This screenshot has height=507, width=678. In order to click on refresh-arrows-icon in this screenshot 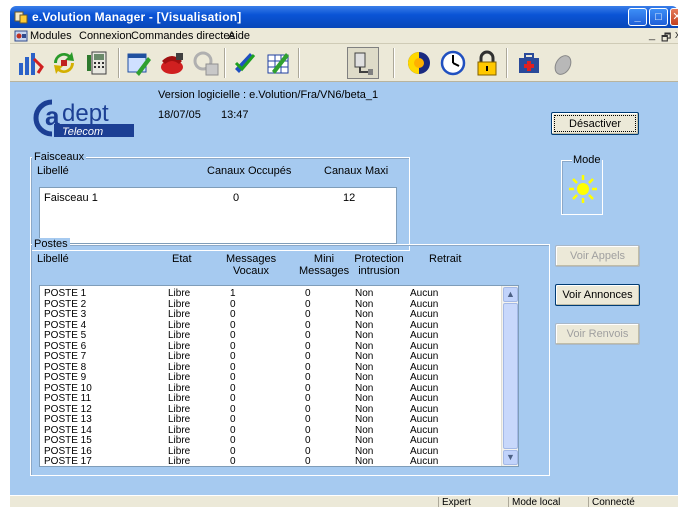, I will do `click(64, 63)`.